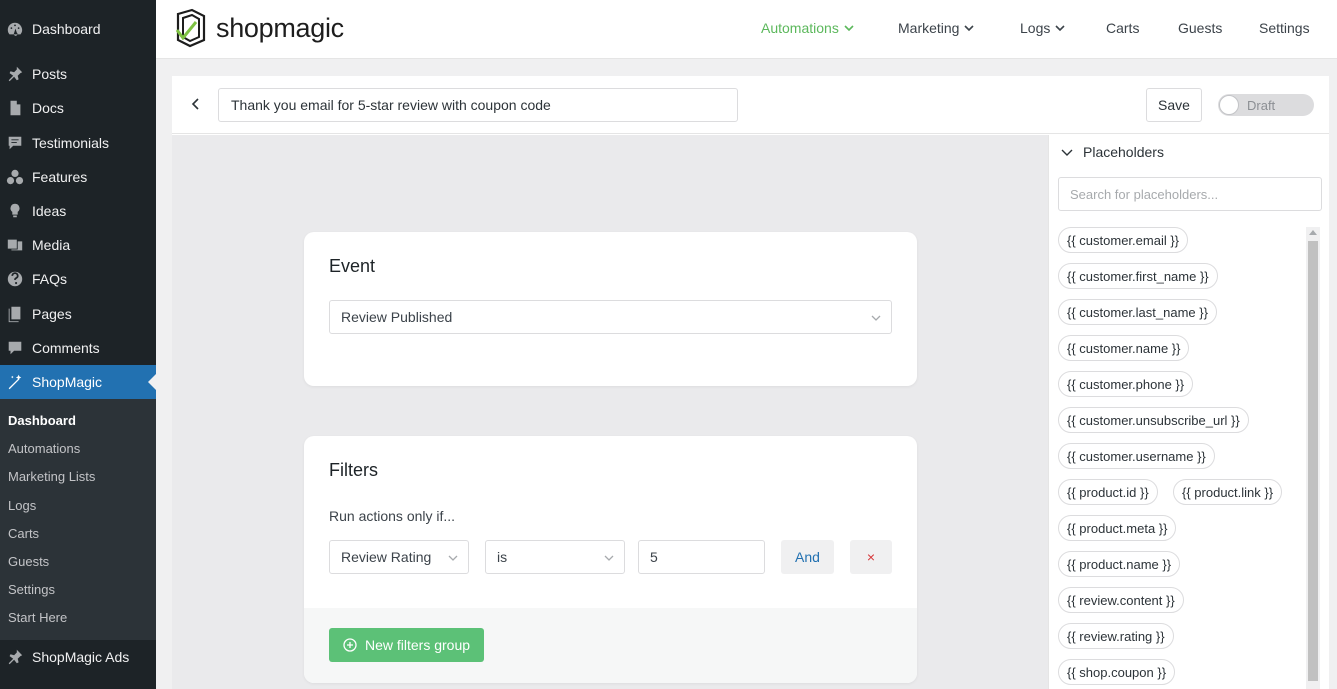  I want to click on nav-automations: Automations, so click(807, 28).